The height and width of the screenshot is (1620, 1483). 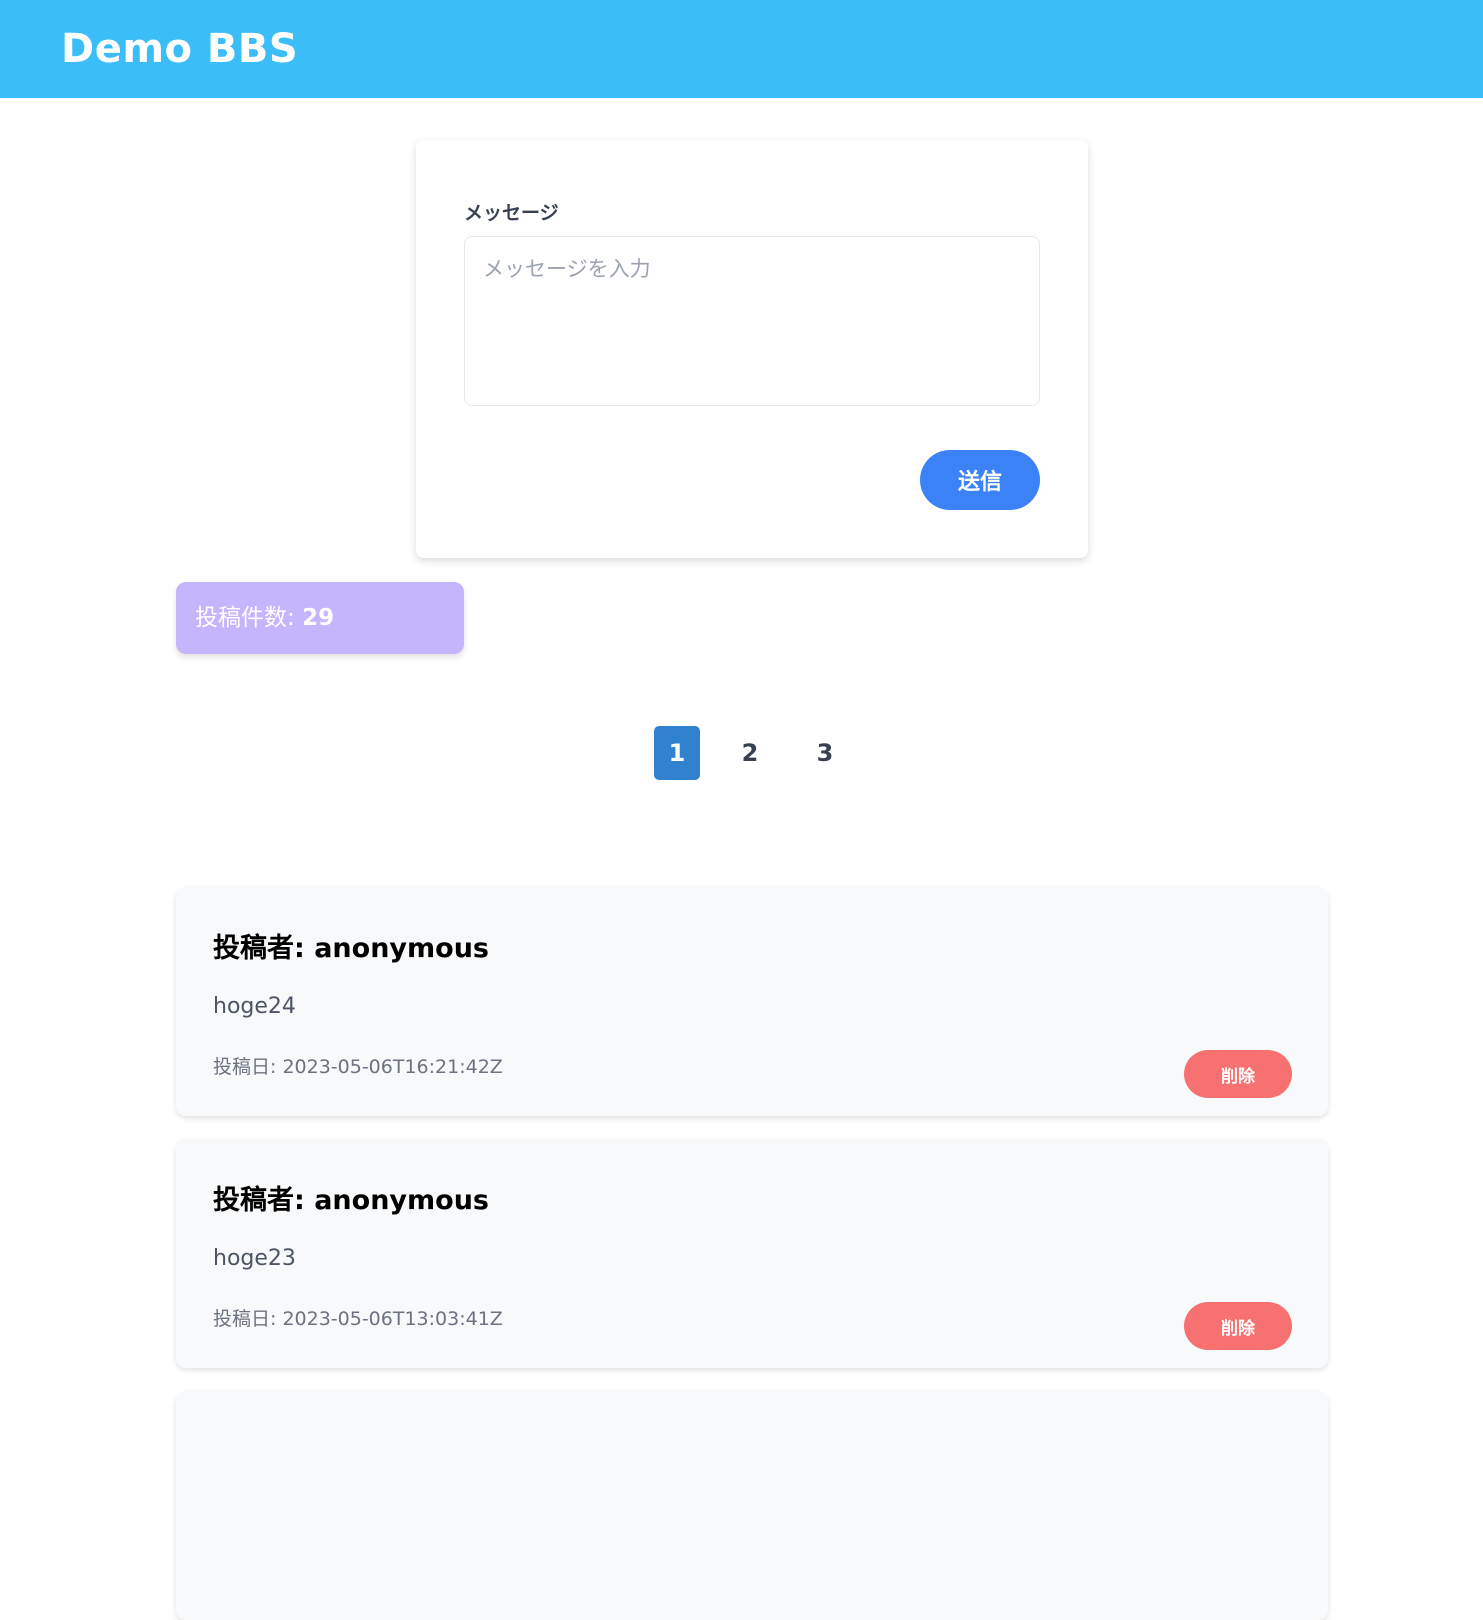 What do you see at coordinates (752, 321) in the screenshot?
I see `message-textarea` at bounding box center [752, 321].